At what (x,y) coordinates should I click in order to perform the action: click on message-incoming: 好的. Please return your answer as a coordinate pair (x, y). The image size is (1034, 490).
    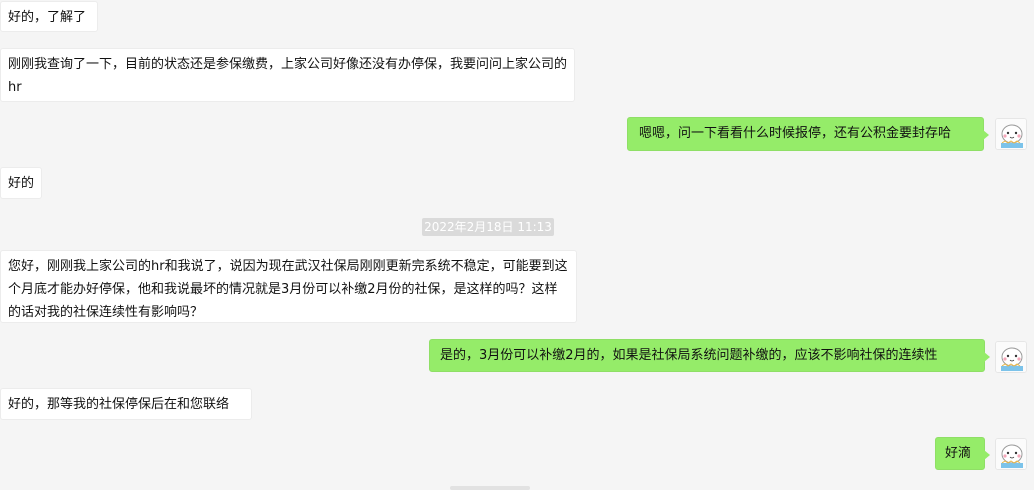
    Looking at the image, I should click on (21, 183).